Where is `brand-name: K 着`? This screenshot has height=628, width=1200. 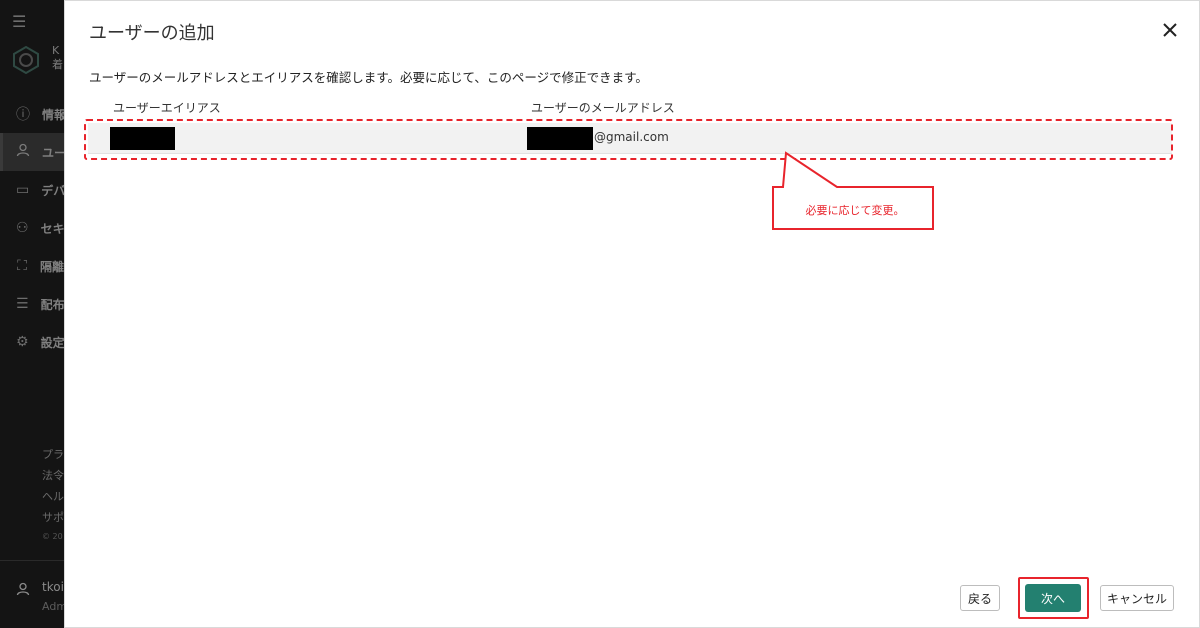 brand-name: K 着 is located at coordinates (57, 57).